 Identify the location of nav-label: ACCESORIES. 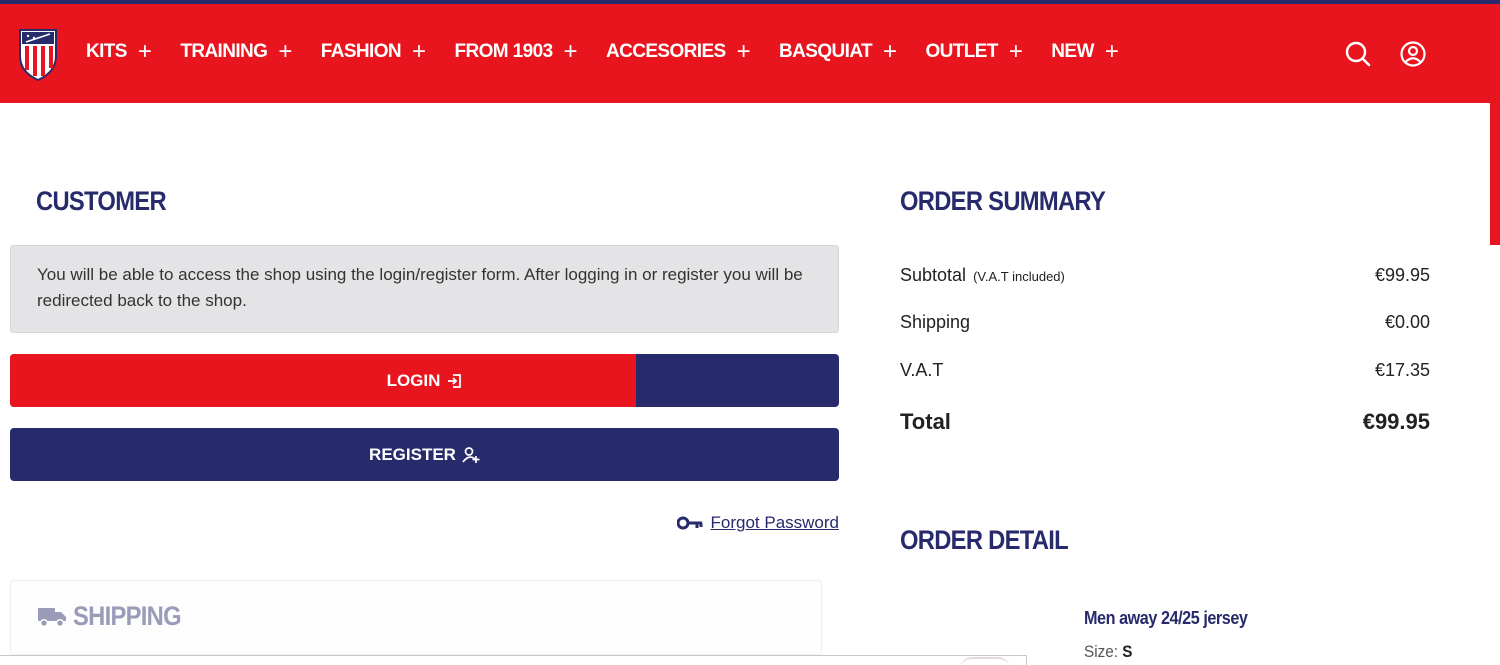
(665, 51).